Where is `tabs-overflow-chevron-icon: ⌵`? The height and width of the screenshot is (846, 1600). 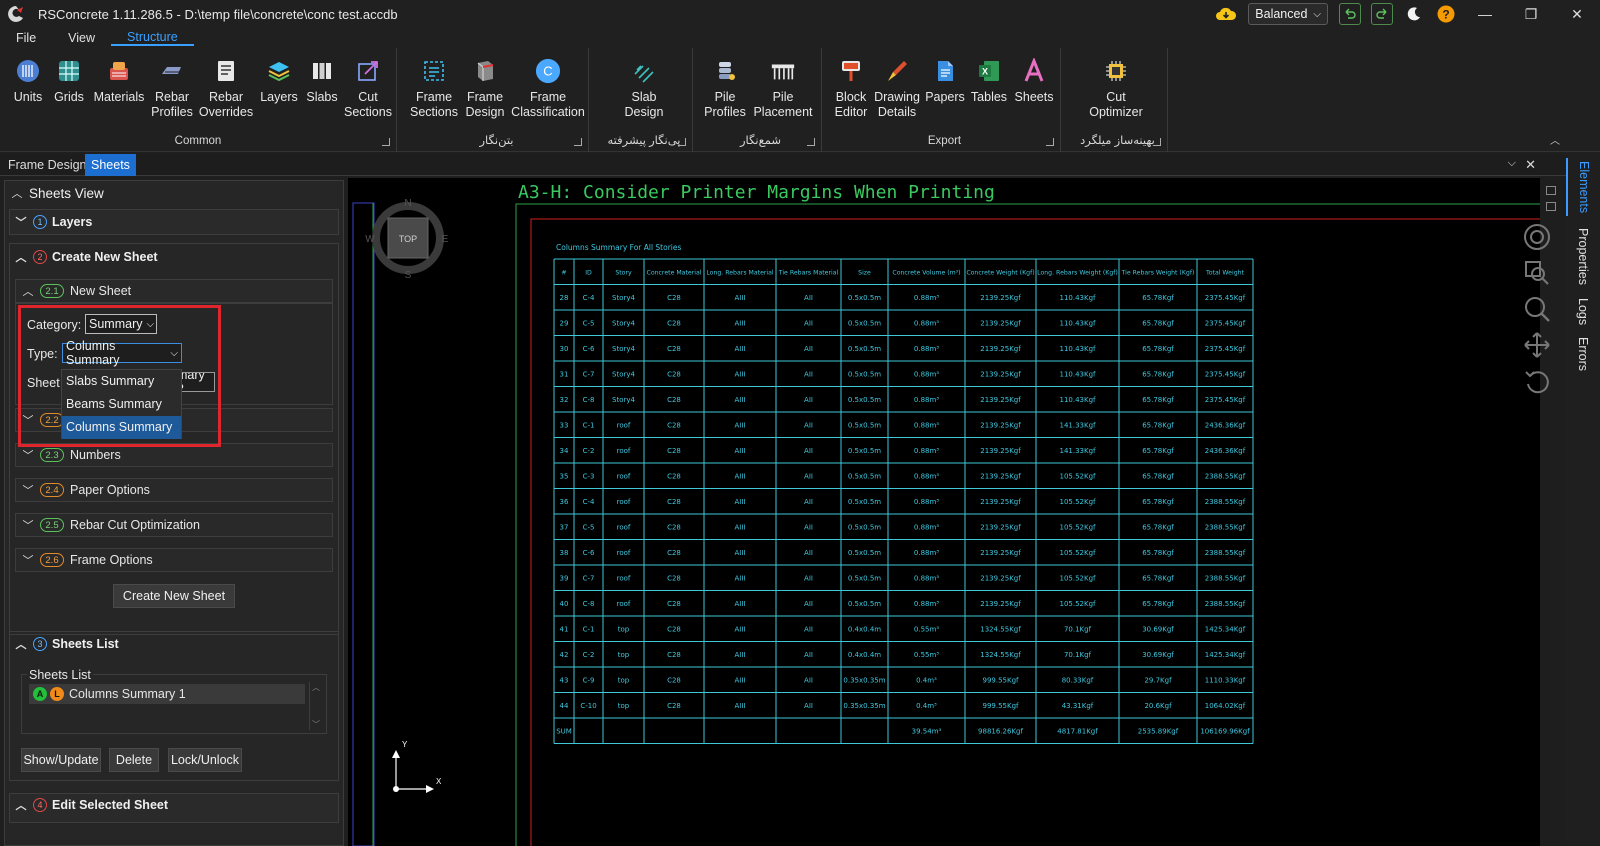 tabs-overflow-chevron-icon: ⌵ is located at coordinates (1512, 163).